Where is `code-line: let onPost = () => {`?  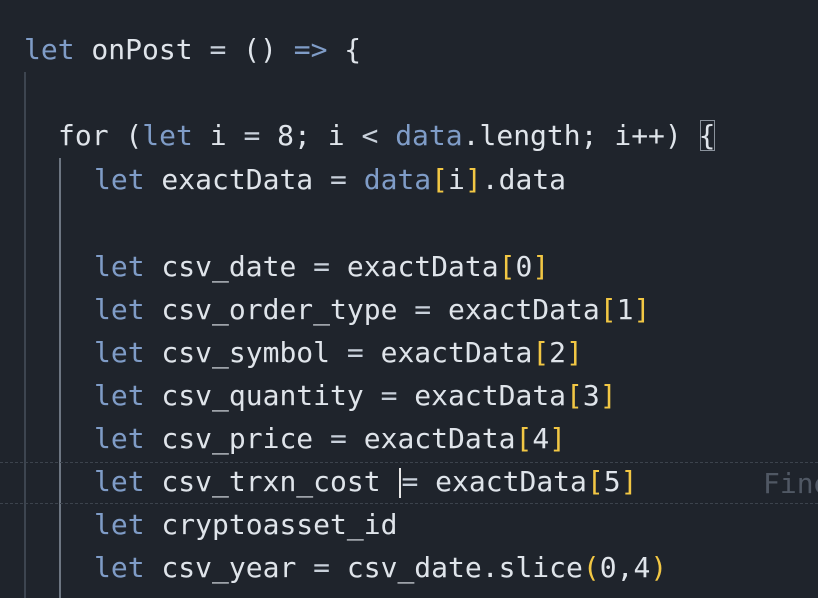 code-line: let onPost = () => { is located at coordinates (409, 49).